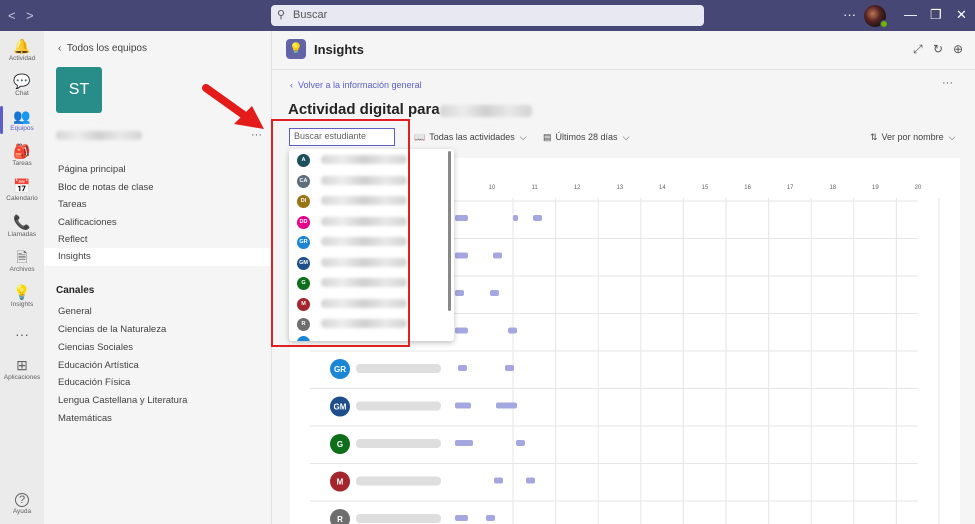 The image size is (975, 524). Describe the element at coordinates (157, 240) in the screenshot. I see `team-nav-reflect: Reflect` at that location.